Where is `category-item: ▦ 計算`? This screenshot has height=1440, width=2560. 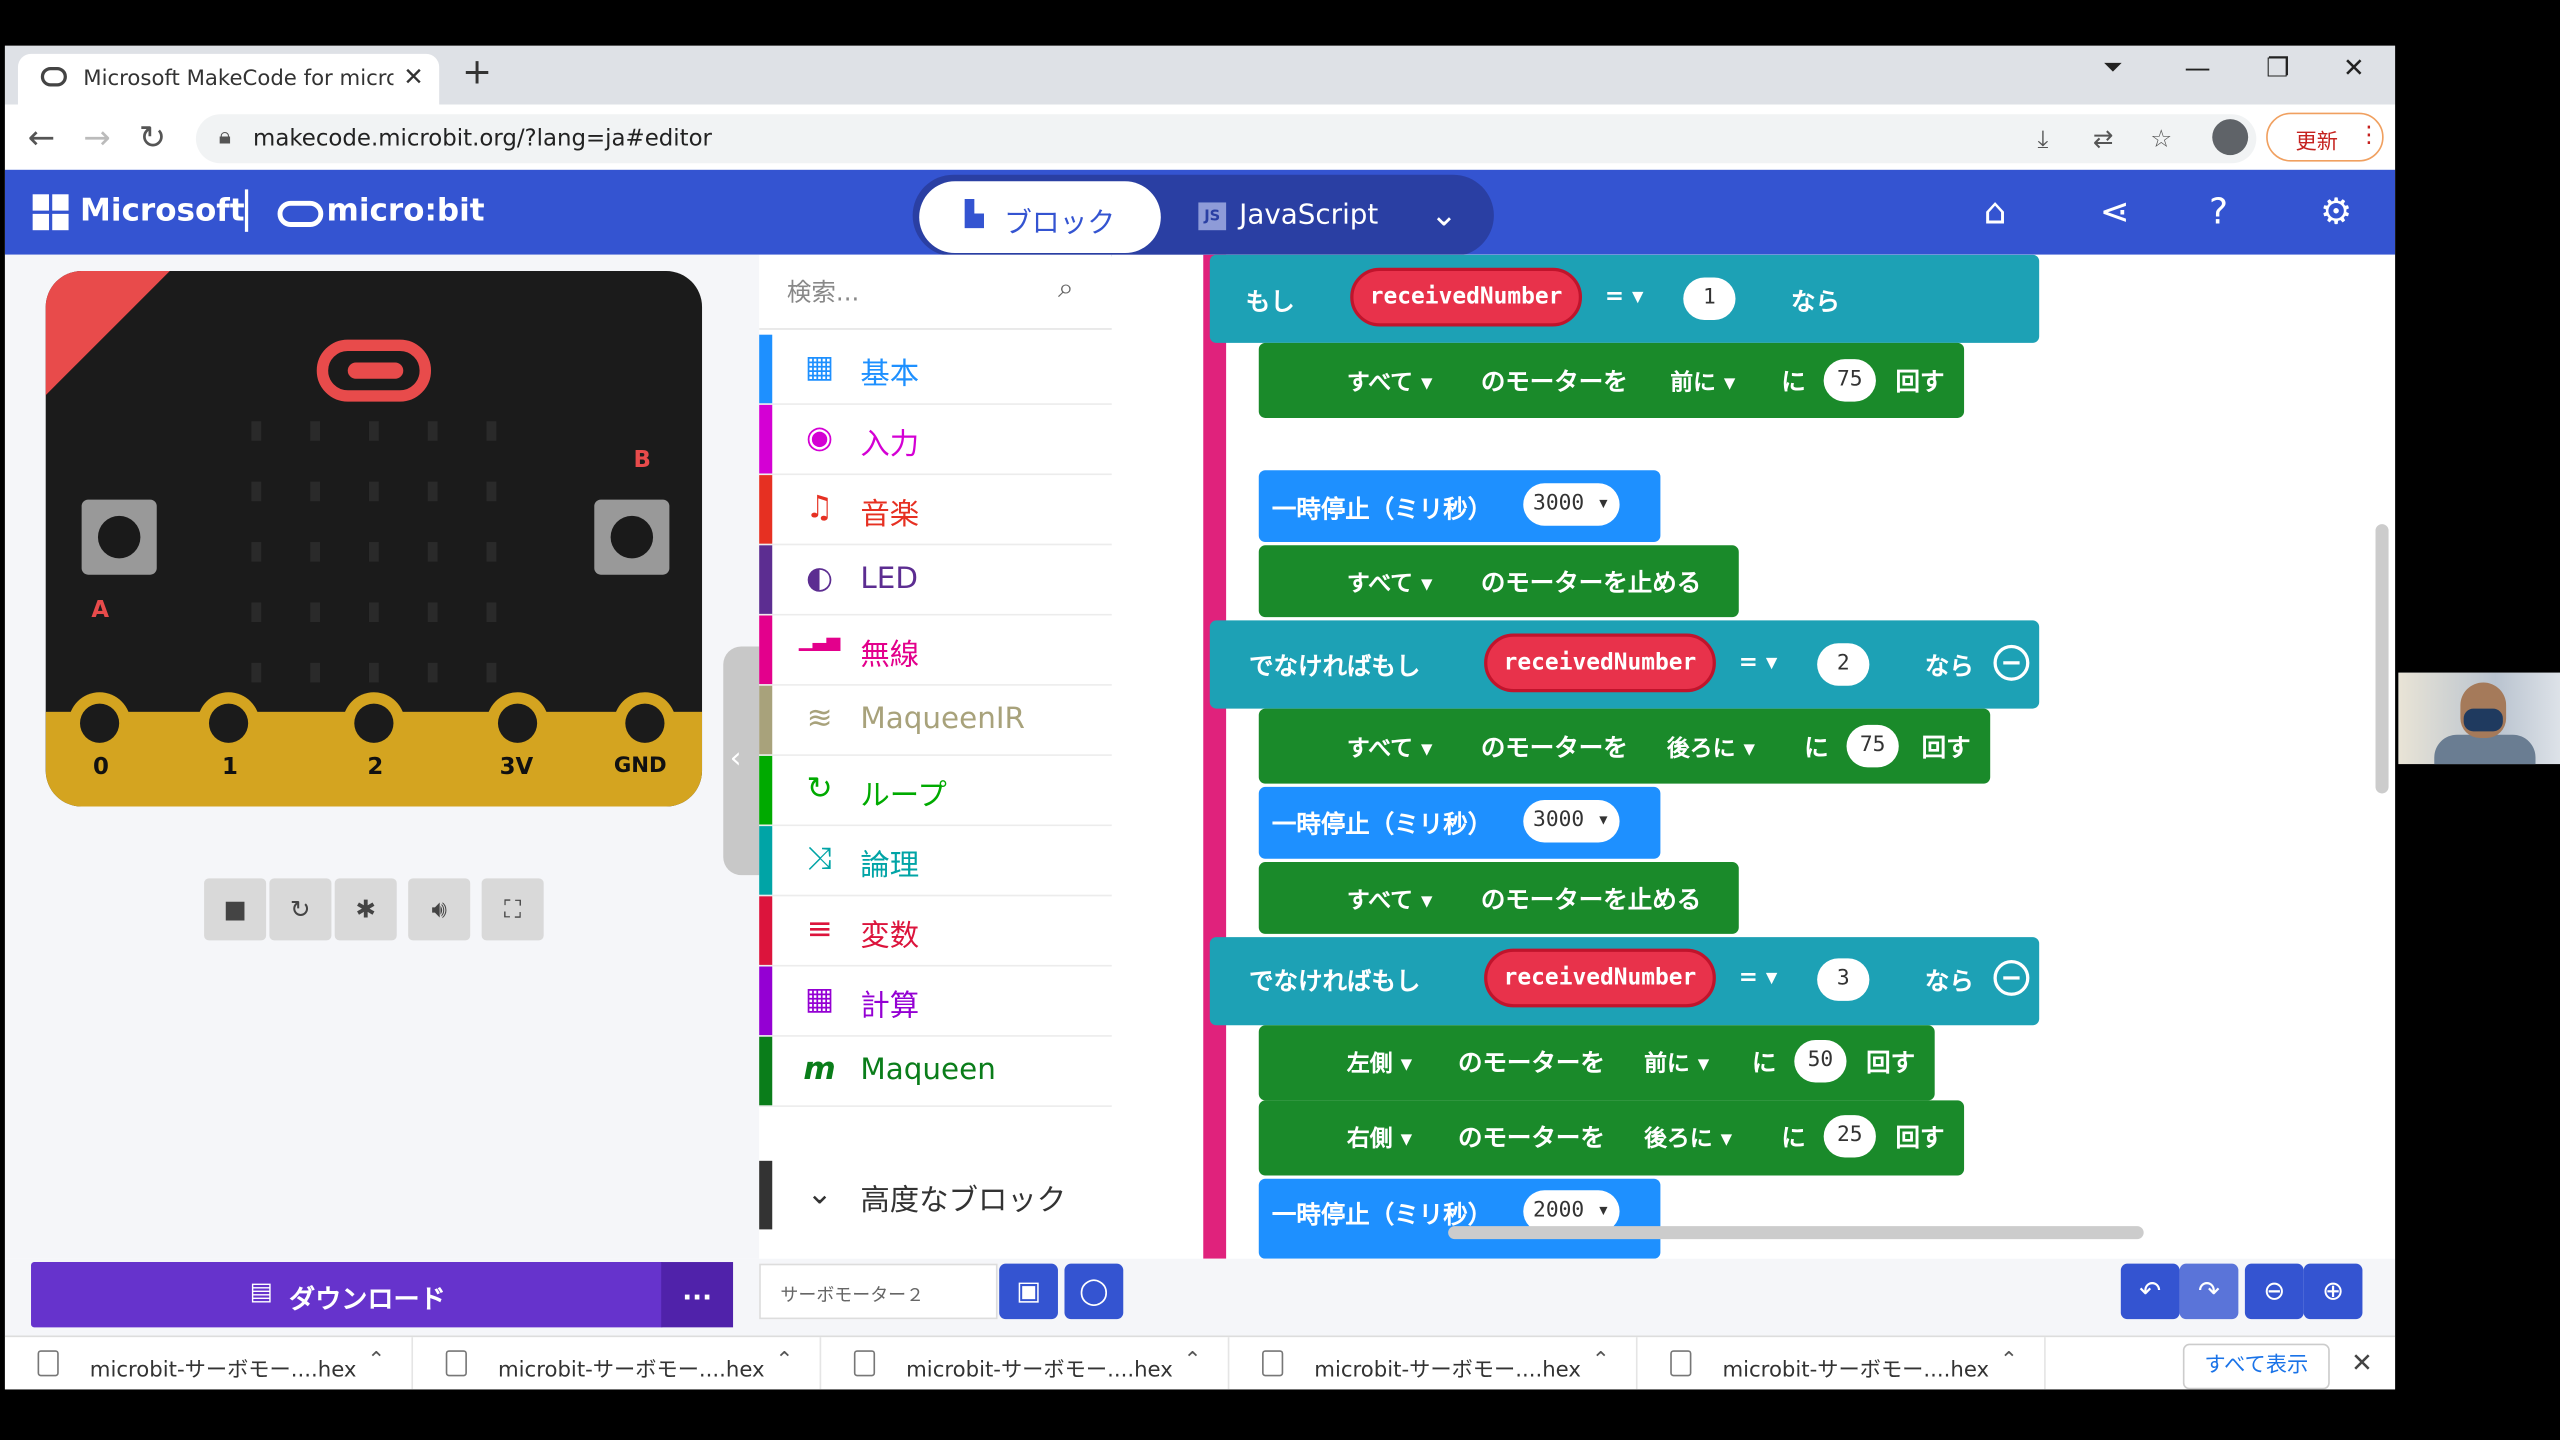 category-item: ▦ 計算 is located at coordinates (935, 1001).